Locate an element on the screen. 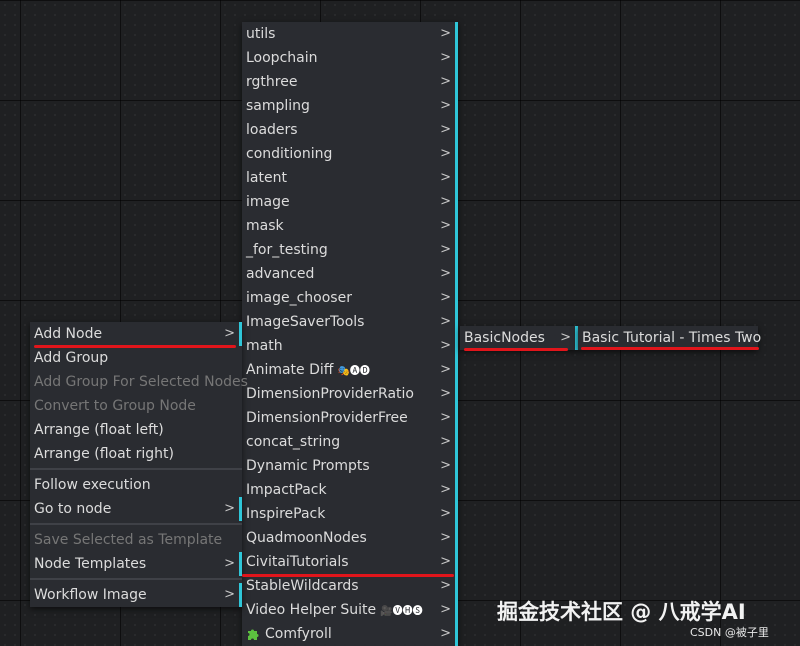  menu-item-go-to-node: Go to node > is located at coordinates (136, 509).